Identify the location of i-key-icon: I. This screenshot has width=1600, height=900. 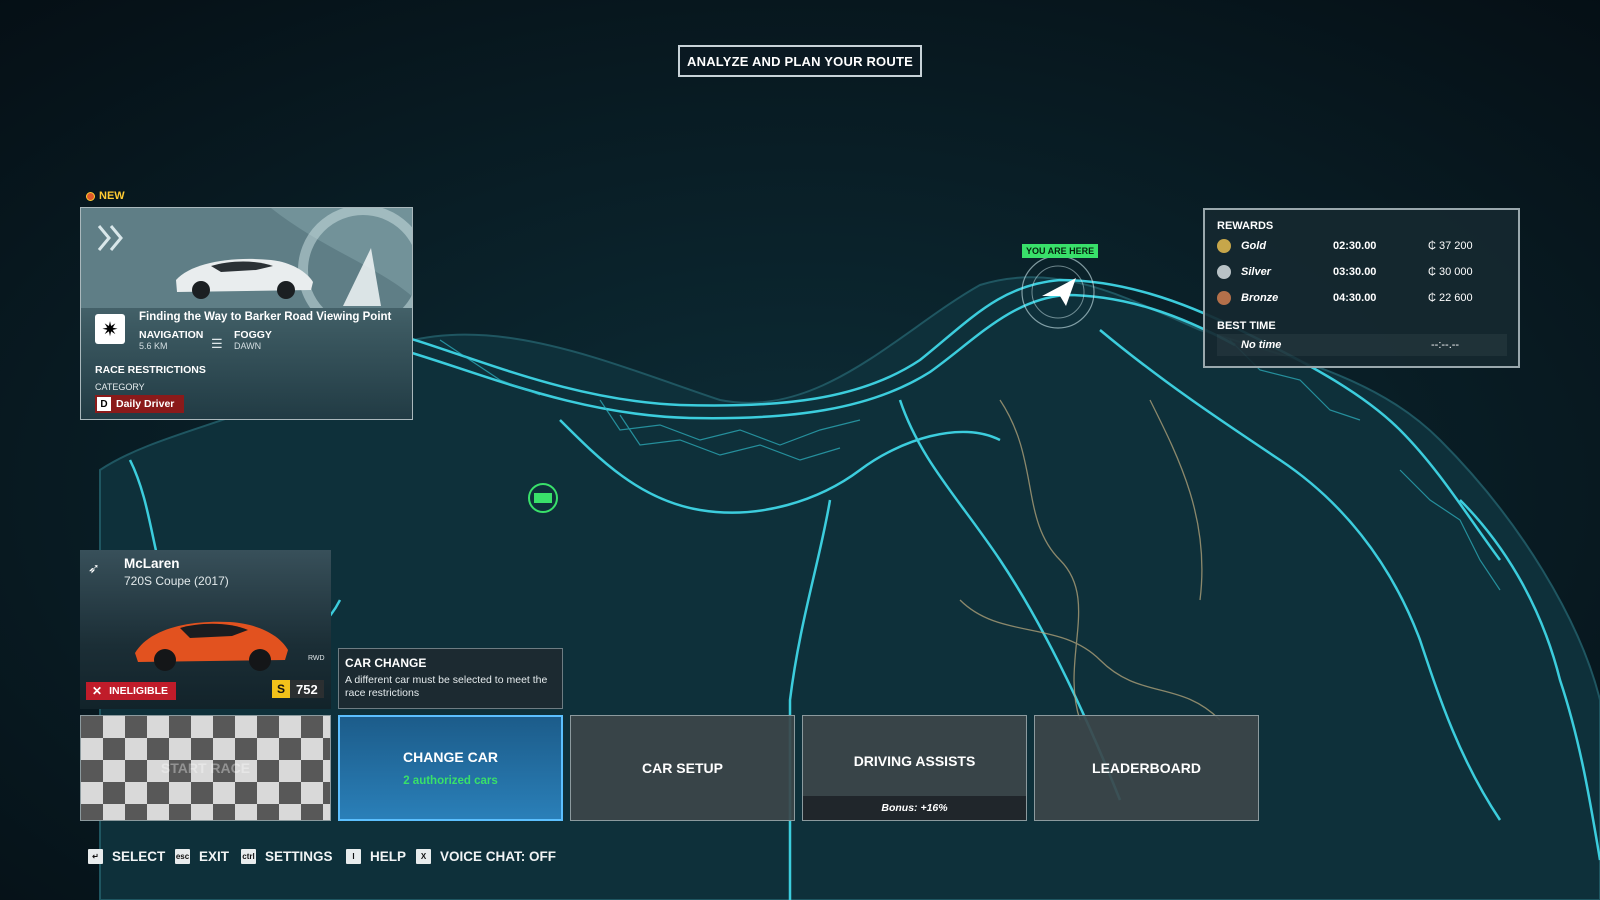
(353, 856).